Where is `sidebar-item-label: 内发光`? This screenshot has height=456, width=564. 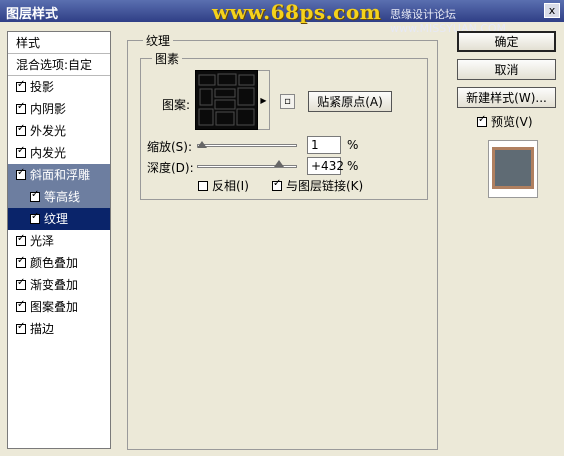
sidebar-item-label: 内发光 is located at coordinates (48, 153).